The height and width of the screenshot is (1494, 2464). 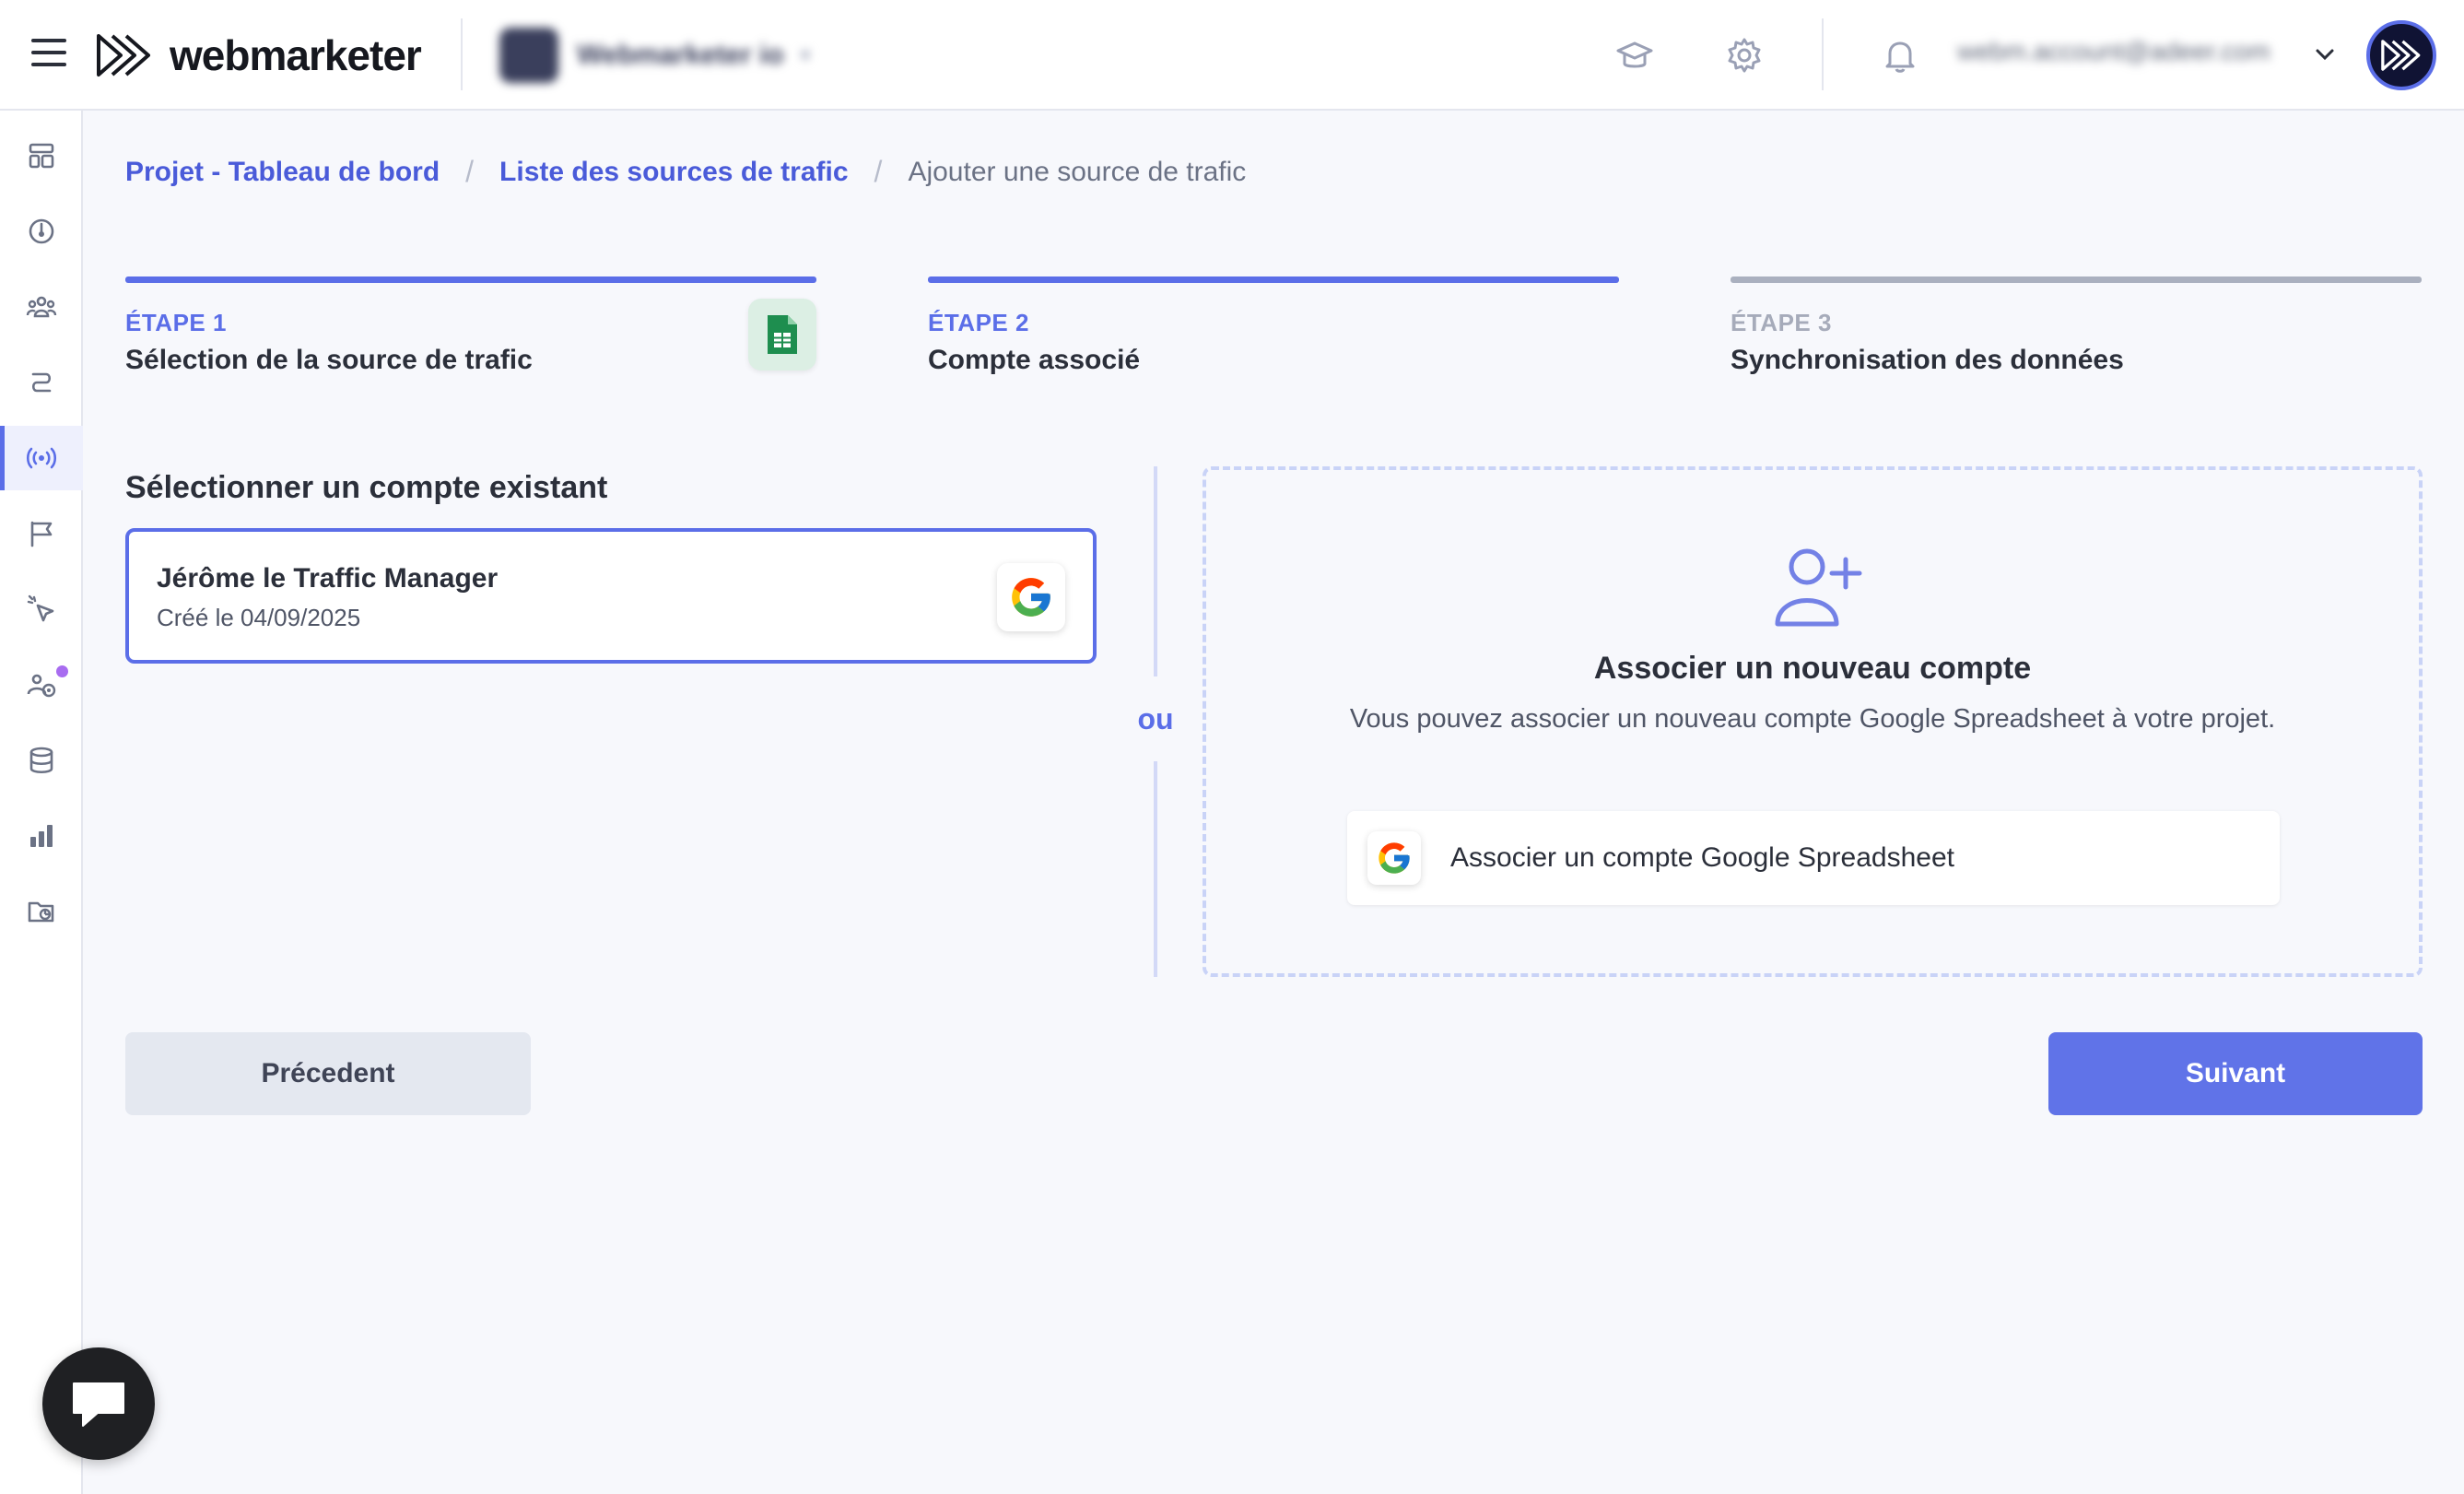 I want to click on divider-label: ou, so click(x=1155, y=718).